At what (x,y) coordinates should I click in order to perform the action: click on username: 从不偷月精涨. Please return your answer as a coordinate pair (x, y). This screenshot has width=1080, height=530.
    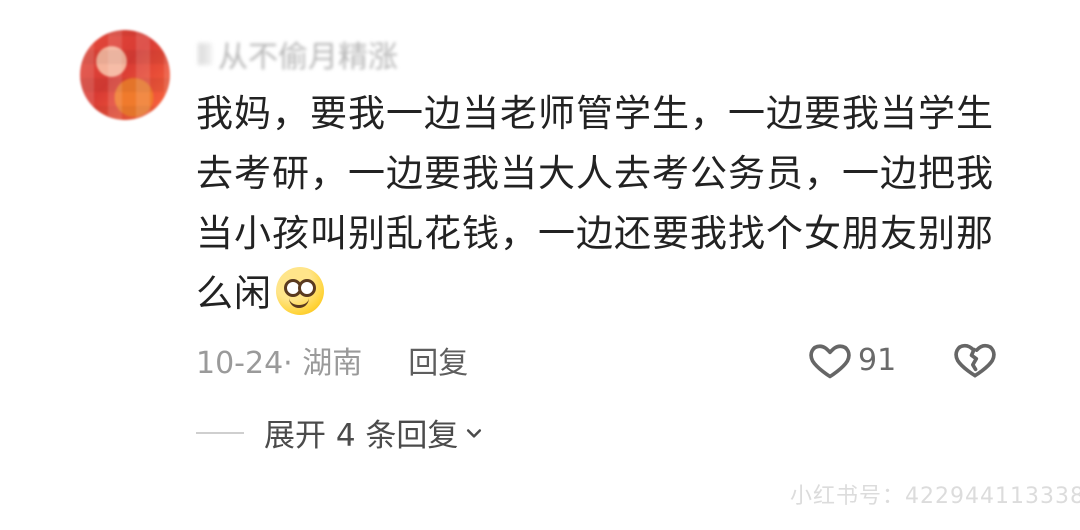
    Looking at the image, I should click on (298, 54).